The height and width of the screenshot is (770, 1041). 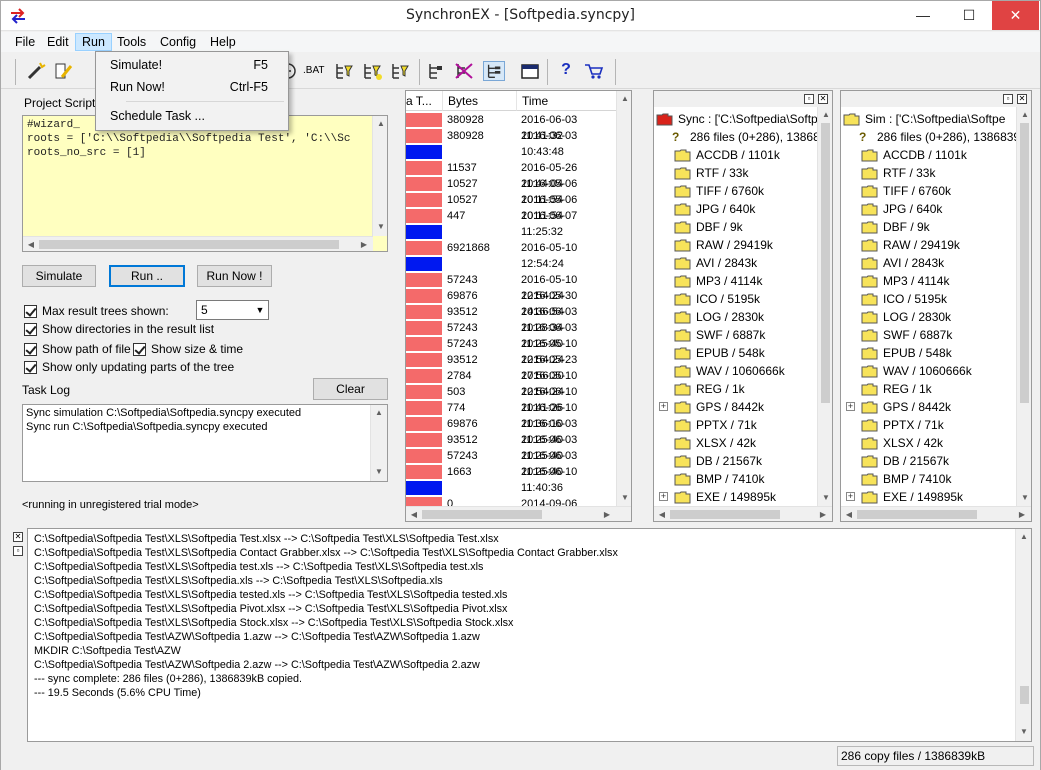 I want to click on menu-file: File, so click(x=25, y=42).